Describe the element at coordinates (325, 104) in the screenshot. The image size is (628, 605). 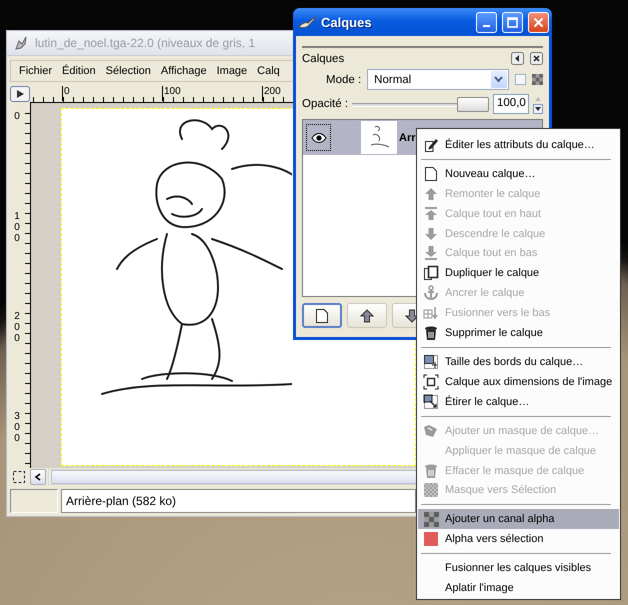
I see `opacity-label: Opacité :` at that location.